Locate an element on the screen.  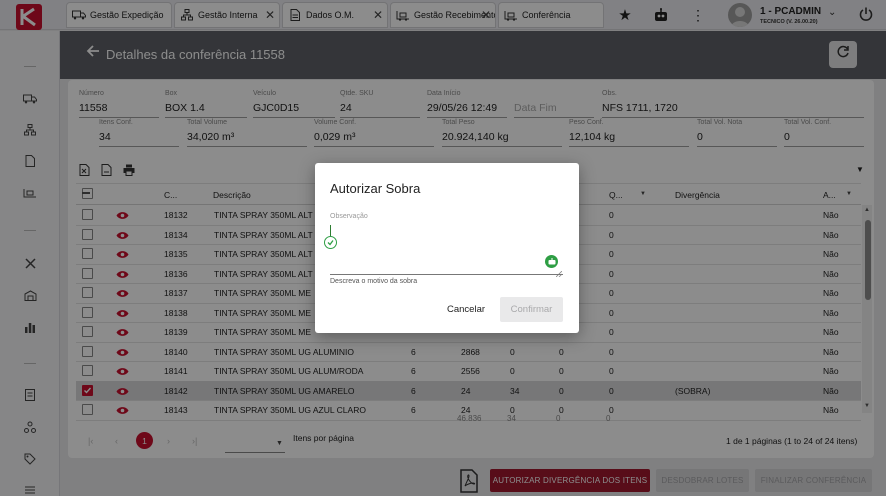
textarea-underline is located at coordinates (446, 274).